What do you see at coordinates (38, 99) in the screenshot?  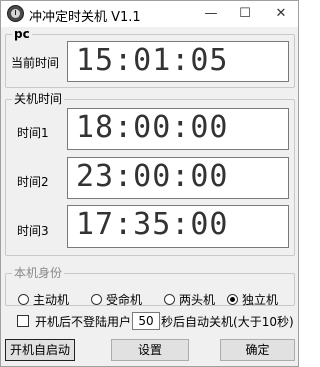 I see `shutdown-group-legend: 关机时间` at bounding box center [38, 99].